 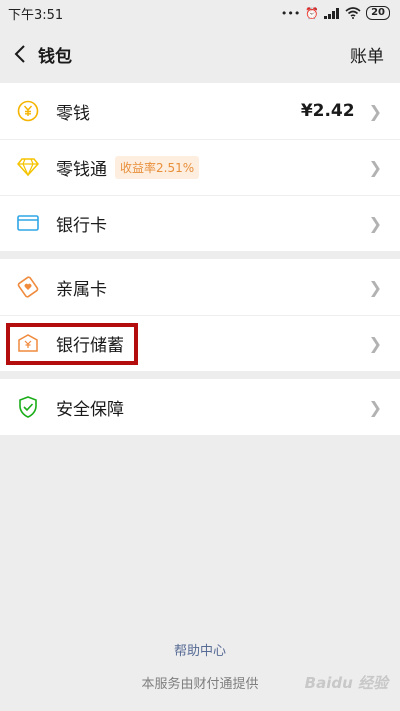 I want to click on battery-indicator: 20, so click(x=378, y=13).